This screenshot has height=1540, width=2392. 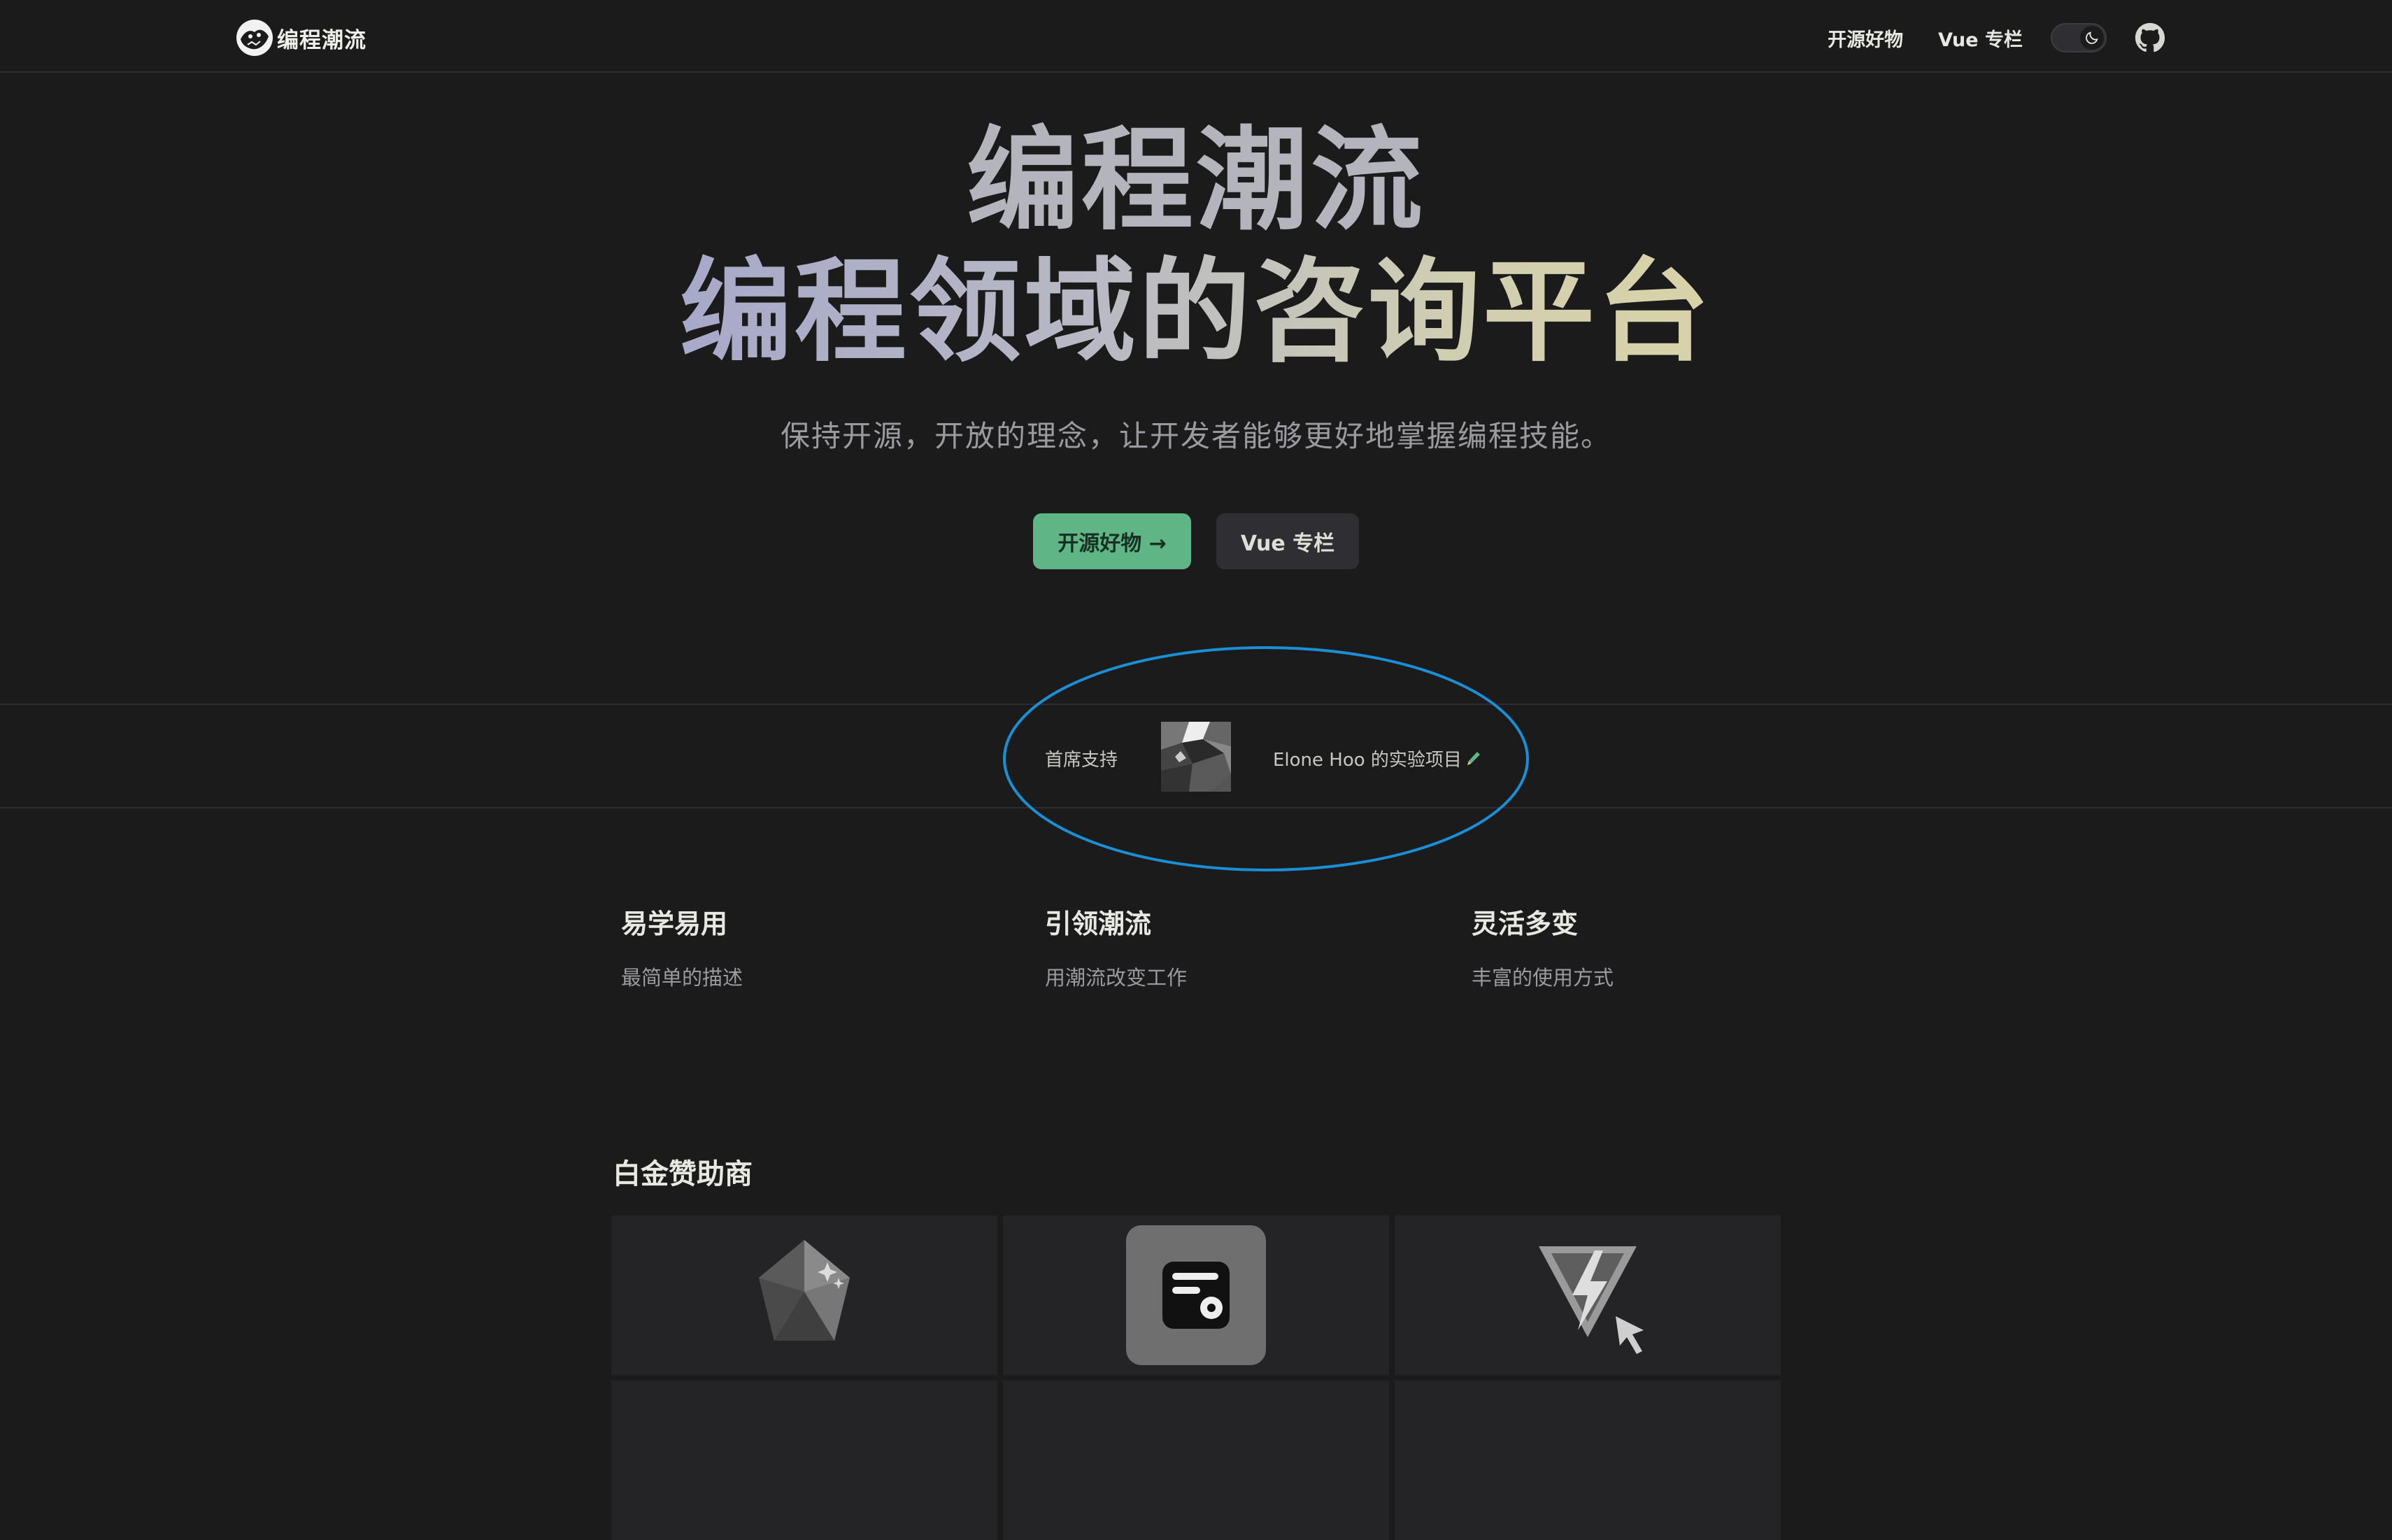 What do you see at coordinates (1098, 924) in the screenshot?
I see `feature-title: 引领潮流` at bounding box center [1098, 924].